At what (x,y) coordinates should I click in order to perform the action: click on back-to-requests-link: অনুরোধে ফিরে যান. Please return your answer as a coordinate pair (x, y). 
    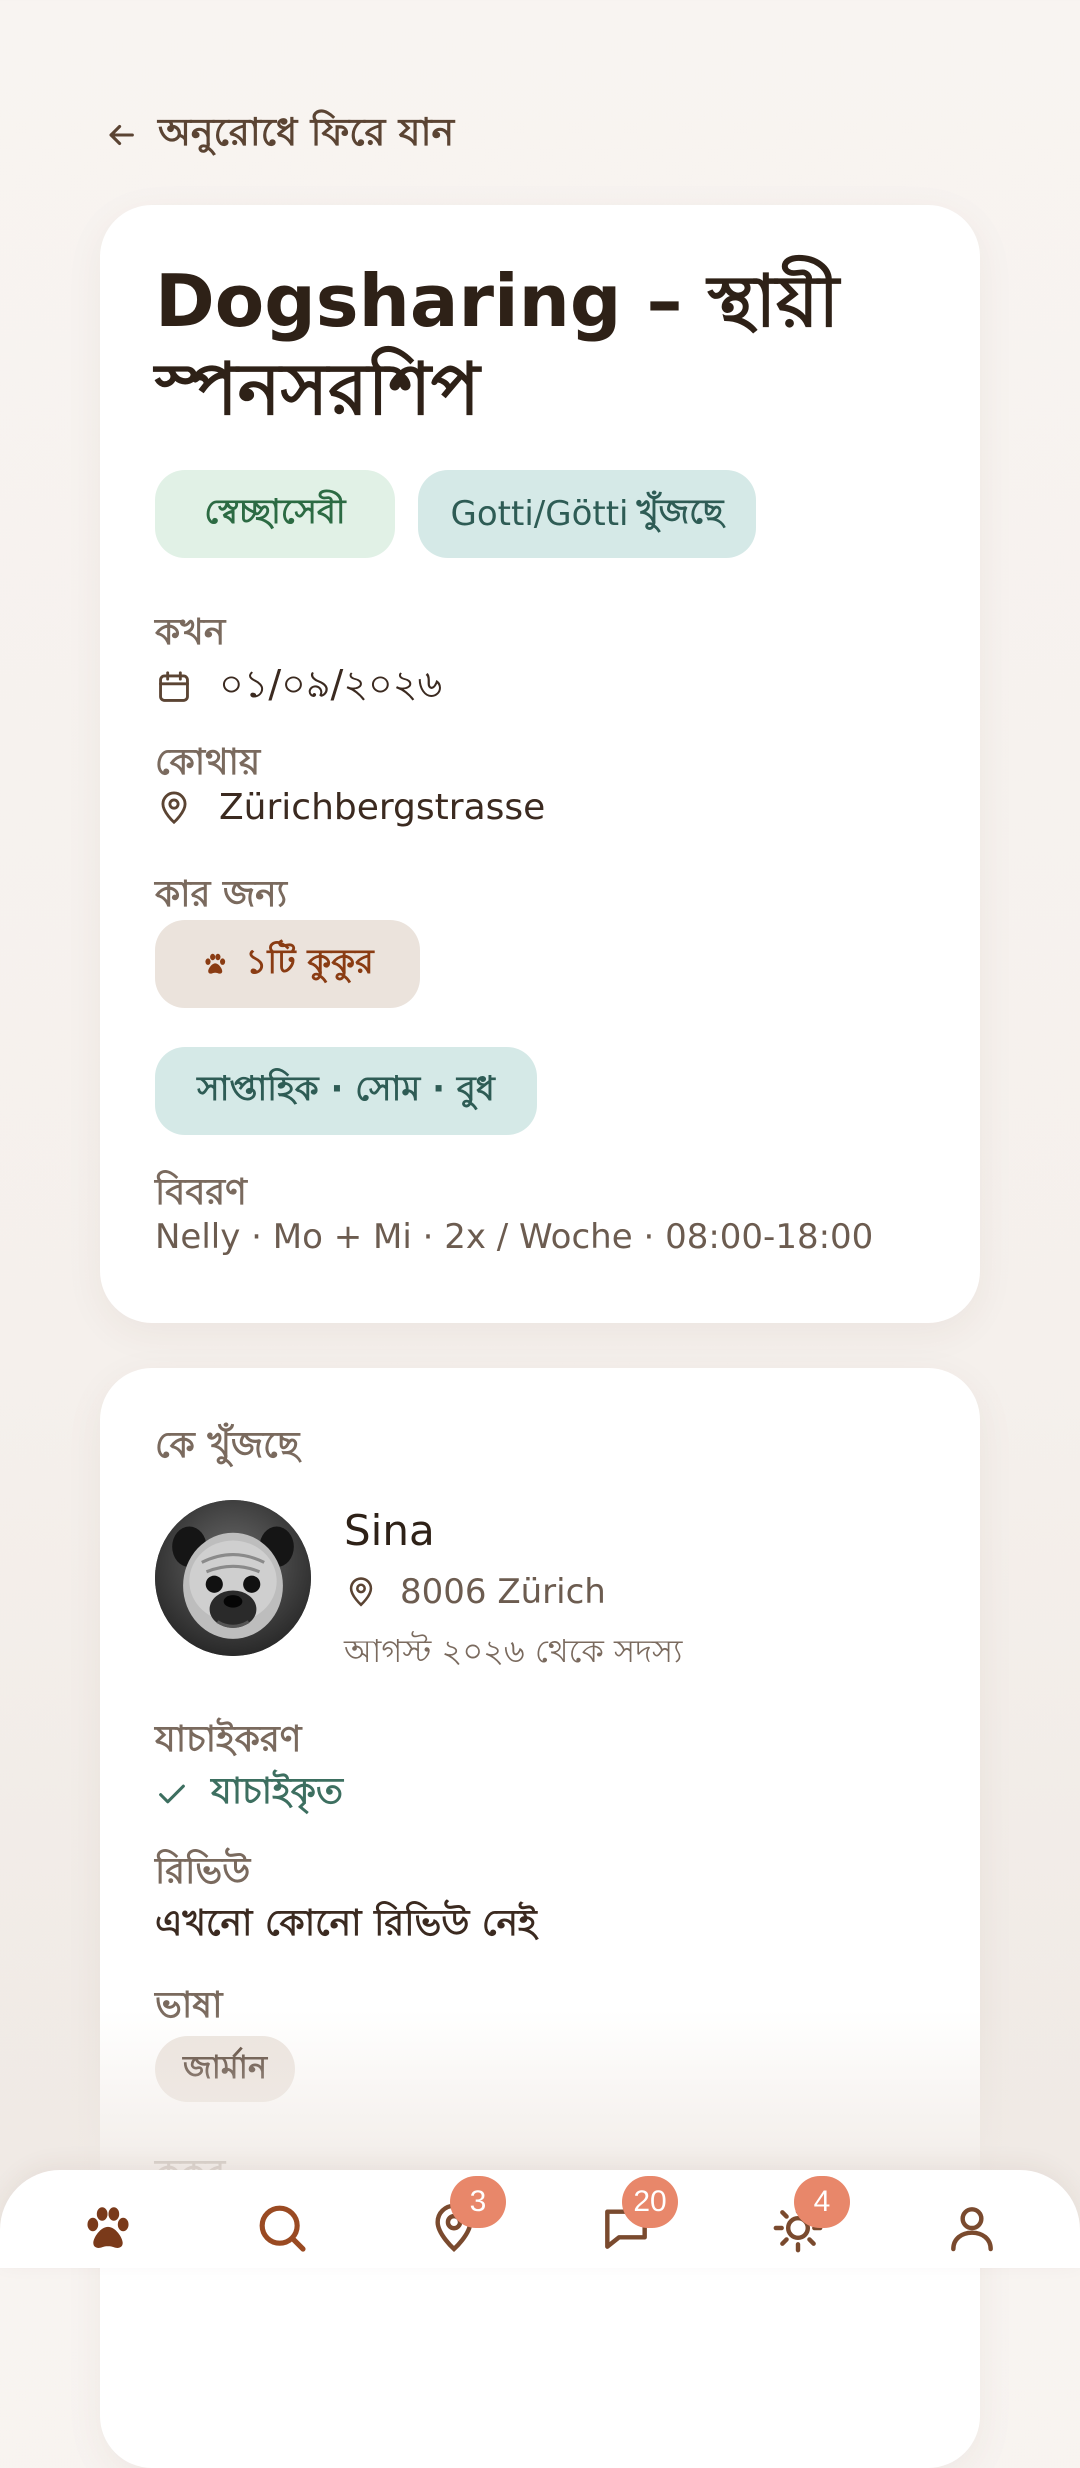
    Looking at the image, I should click on (279, 135).